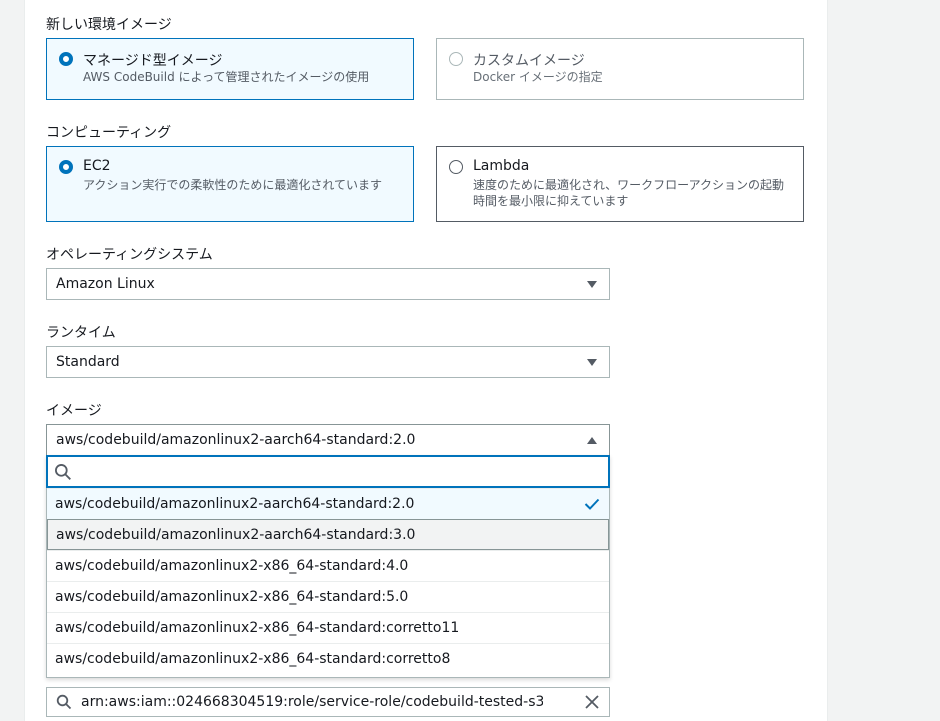 The width and height of the screenshot is (940, 721). What do you see at coordinates (551, 201) in the screenshot?
I see `lambda-desc-line2: 時間を最小限に抑えています` at bounding box center [551, 201].